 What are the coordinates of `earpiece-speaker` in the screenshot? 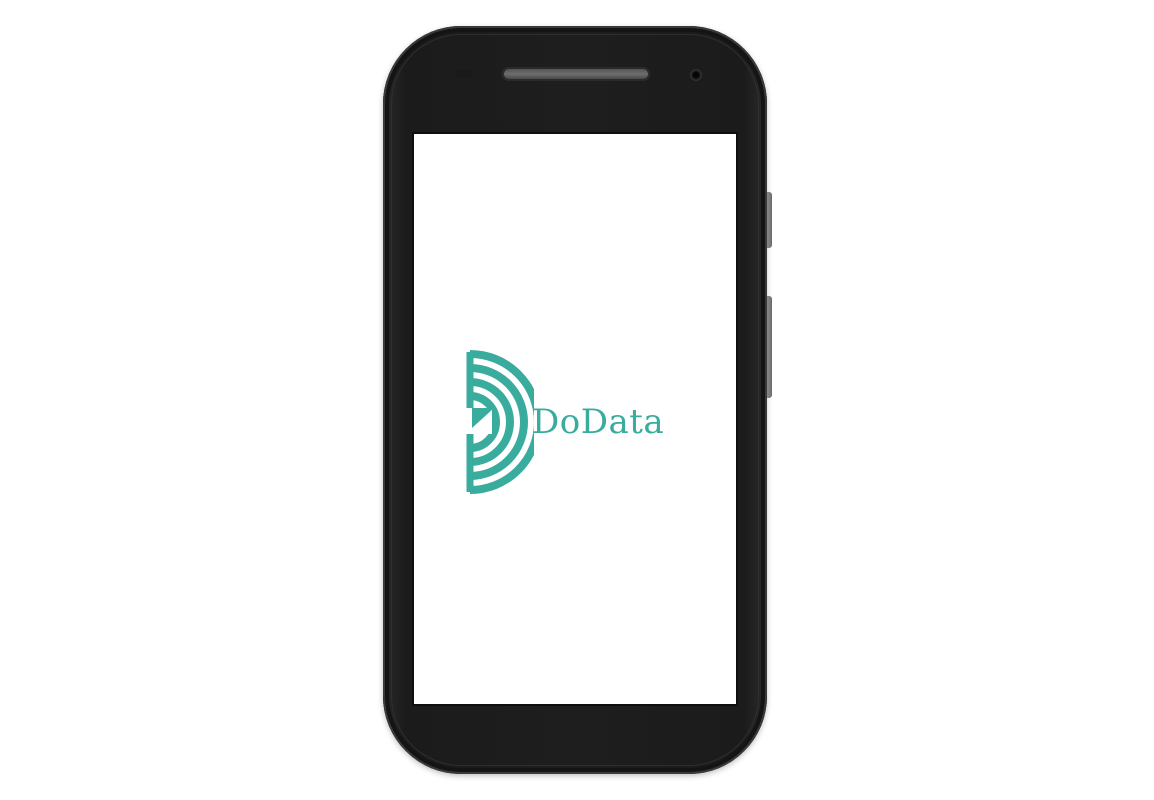 It's located at (576, 74).